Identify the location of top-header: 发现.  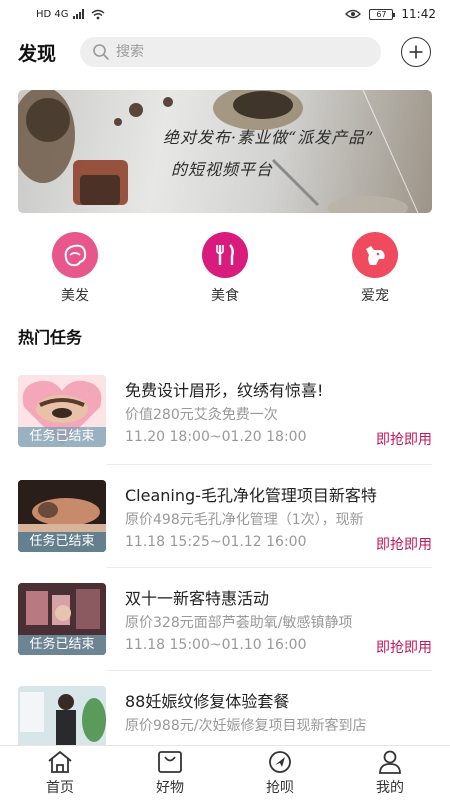
(225, 52).